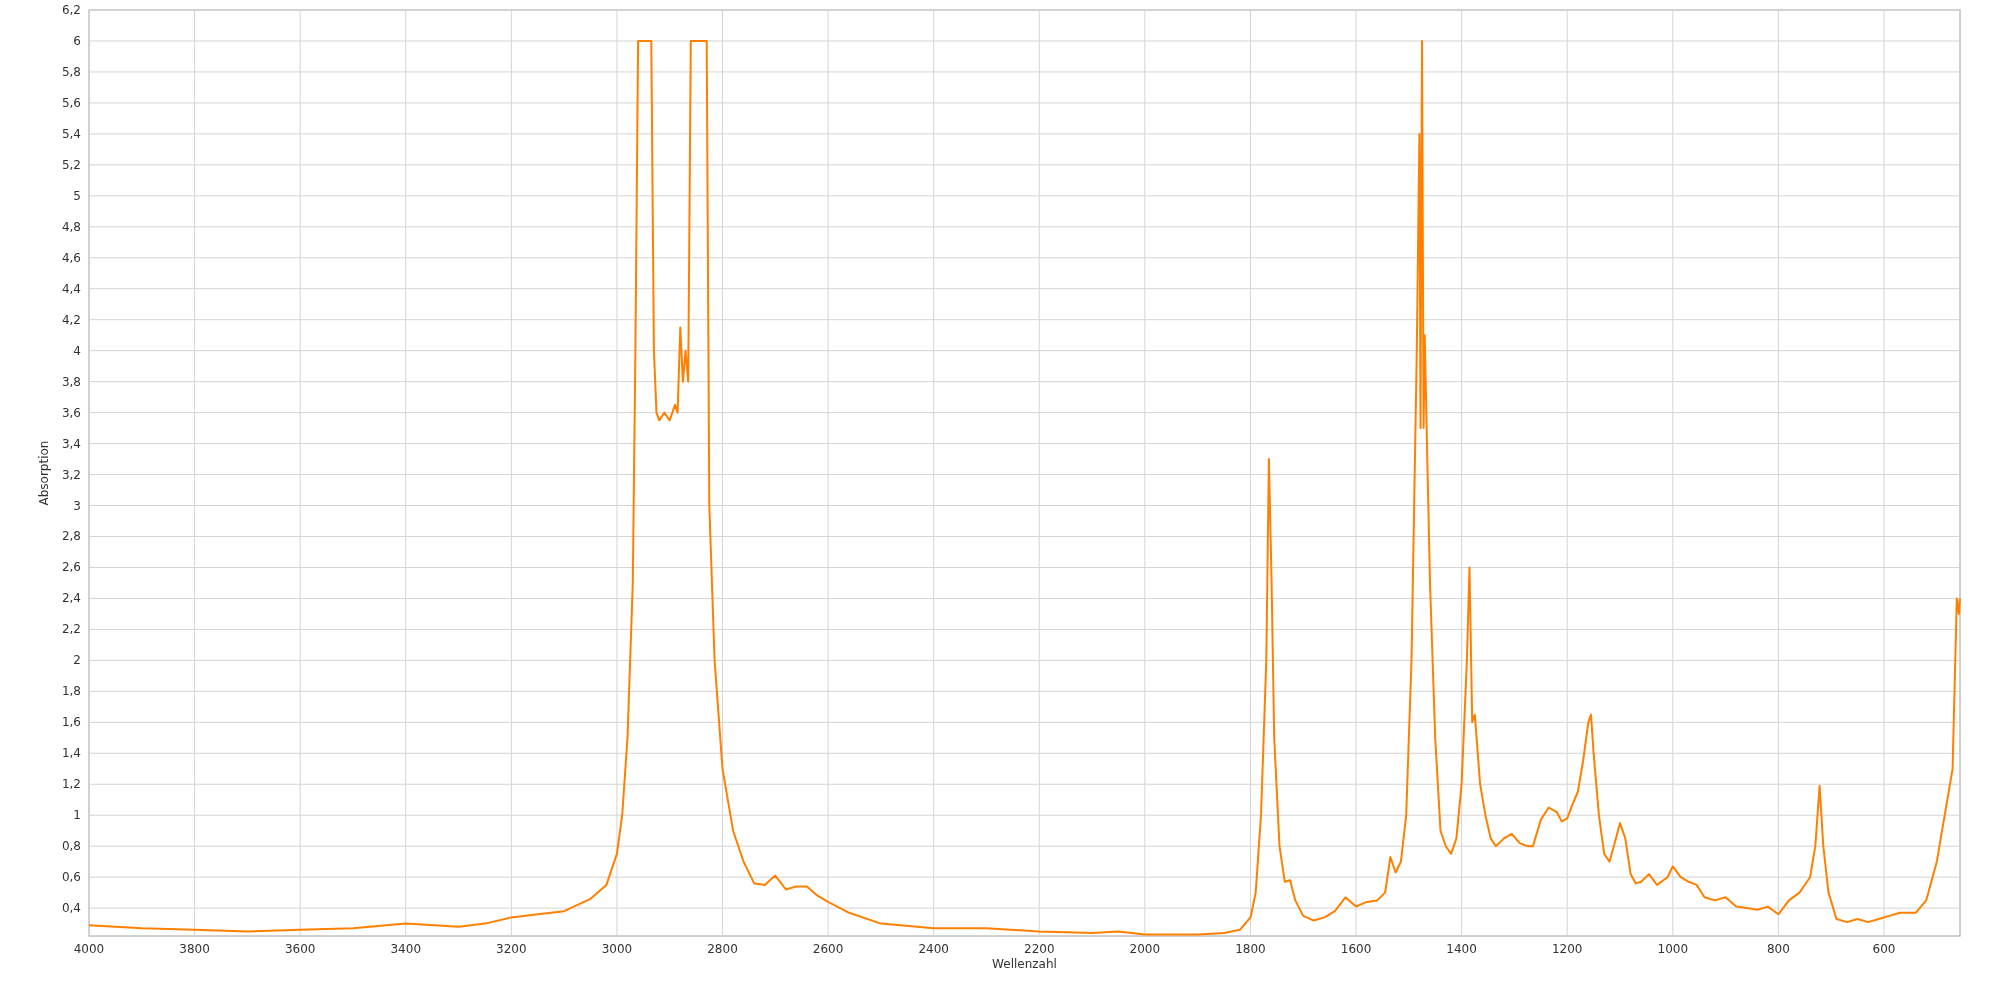 The height and width of the screenshot is (1000, 2000). What do you see at coordinates (71, 567) in the screenshot?
I see `y-tick-label: 2,6` at bounding box center [71, 567].